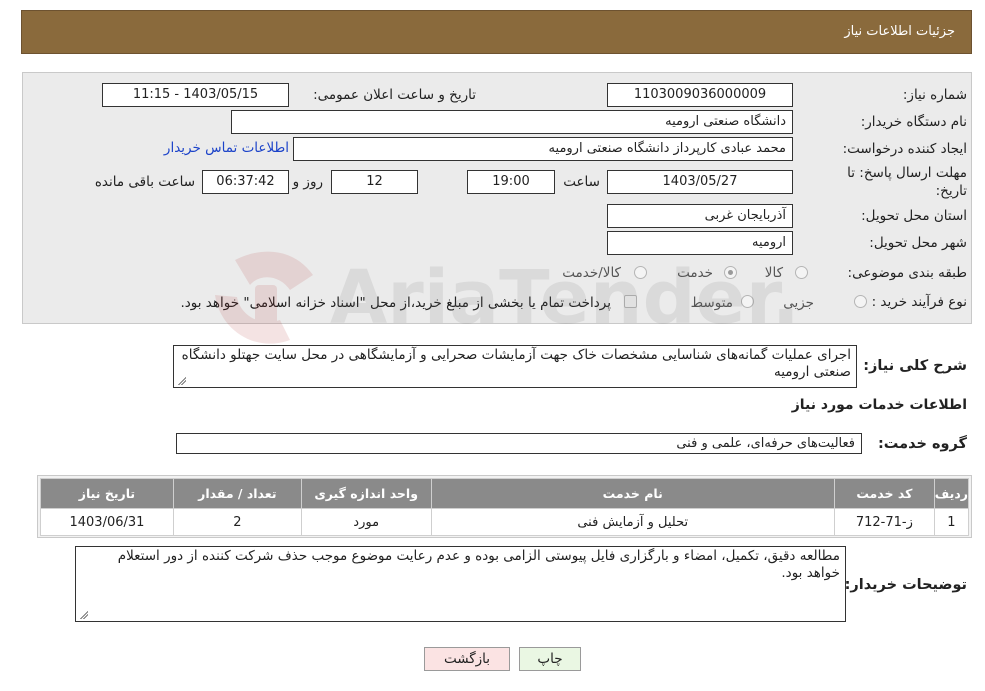  Describe the element at coordinates (907, 173) in the screenshot. I see `deadline-label-line1: مهلت ارسال پاسخ: تا` at that location.